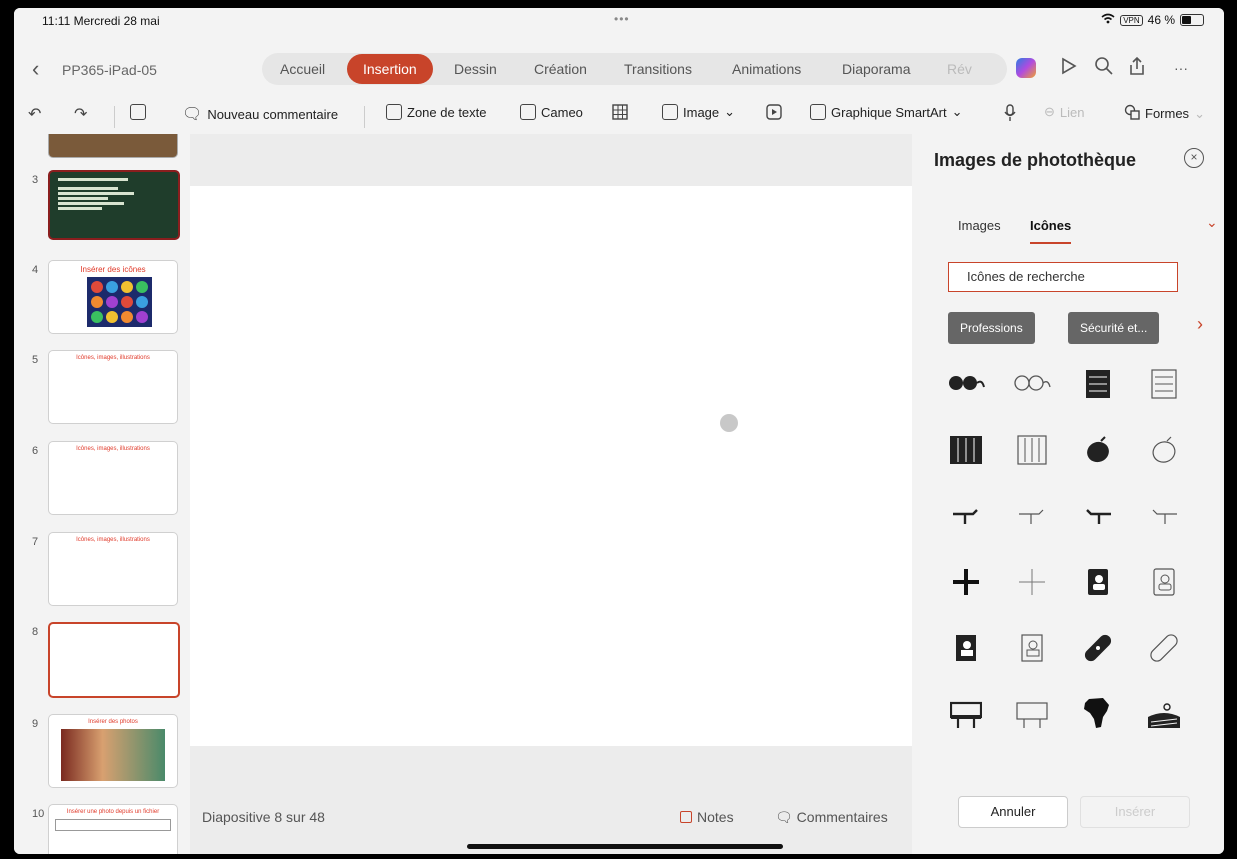  Describe the element at coordinates (35, 180) in the screenshot. I see `slide-number: 3` at that location.